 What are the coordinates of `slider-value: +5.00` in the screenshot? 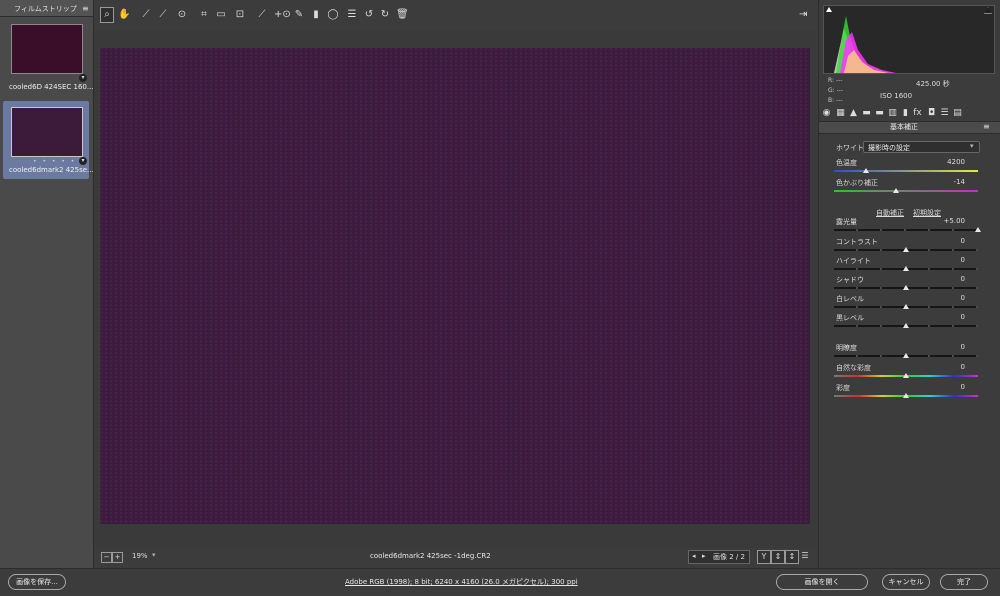 It's located at (945, 221).